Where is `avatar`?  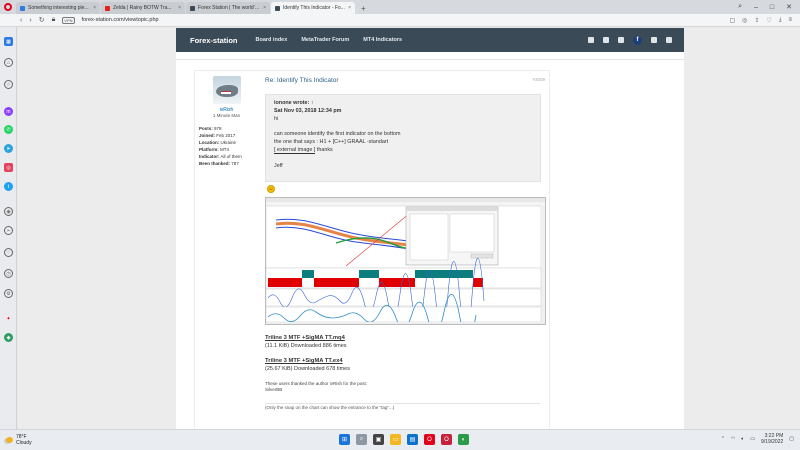 avatar is located at coordinates (226, 90).